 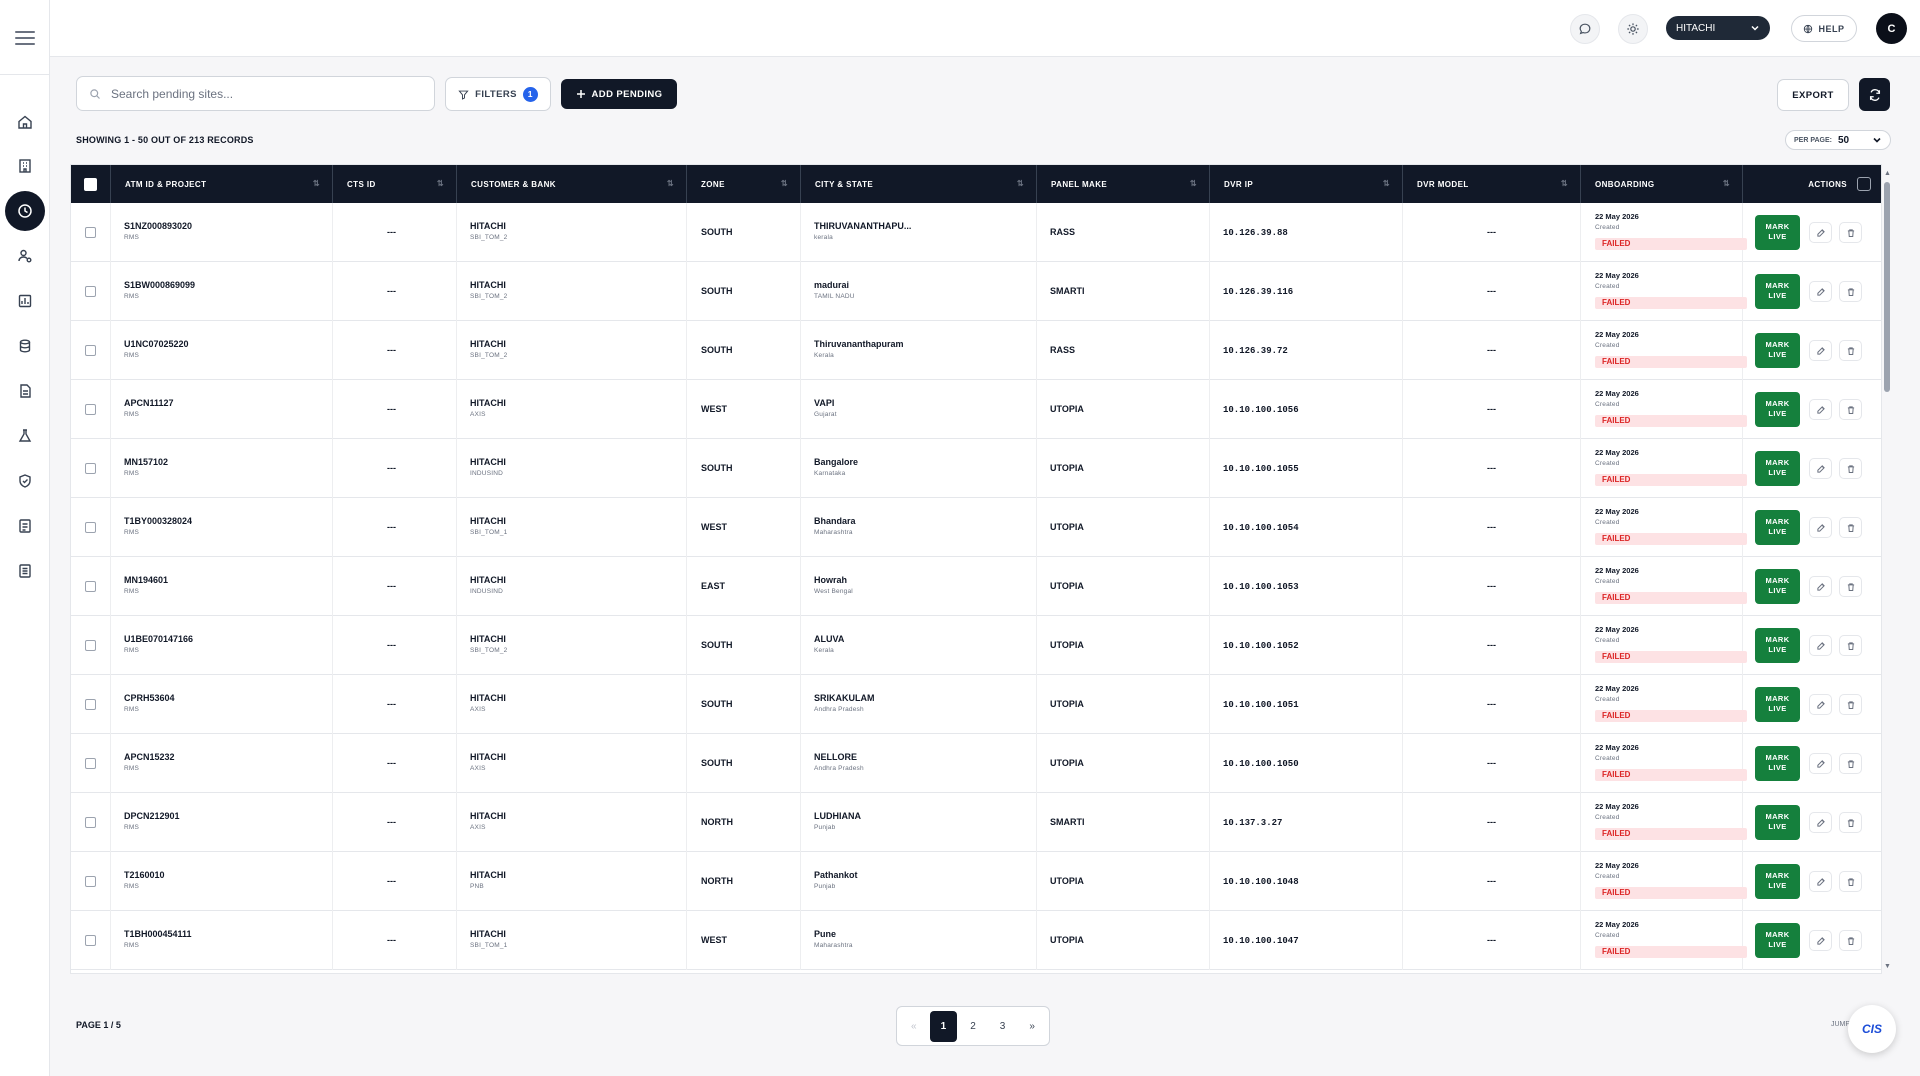 What do you see at coordinates (919, 184) in the screenshot?
I see `column-header-city-state: CITY & STATE ⇅` at bounding box center [919, 184].